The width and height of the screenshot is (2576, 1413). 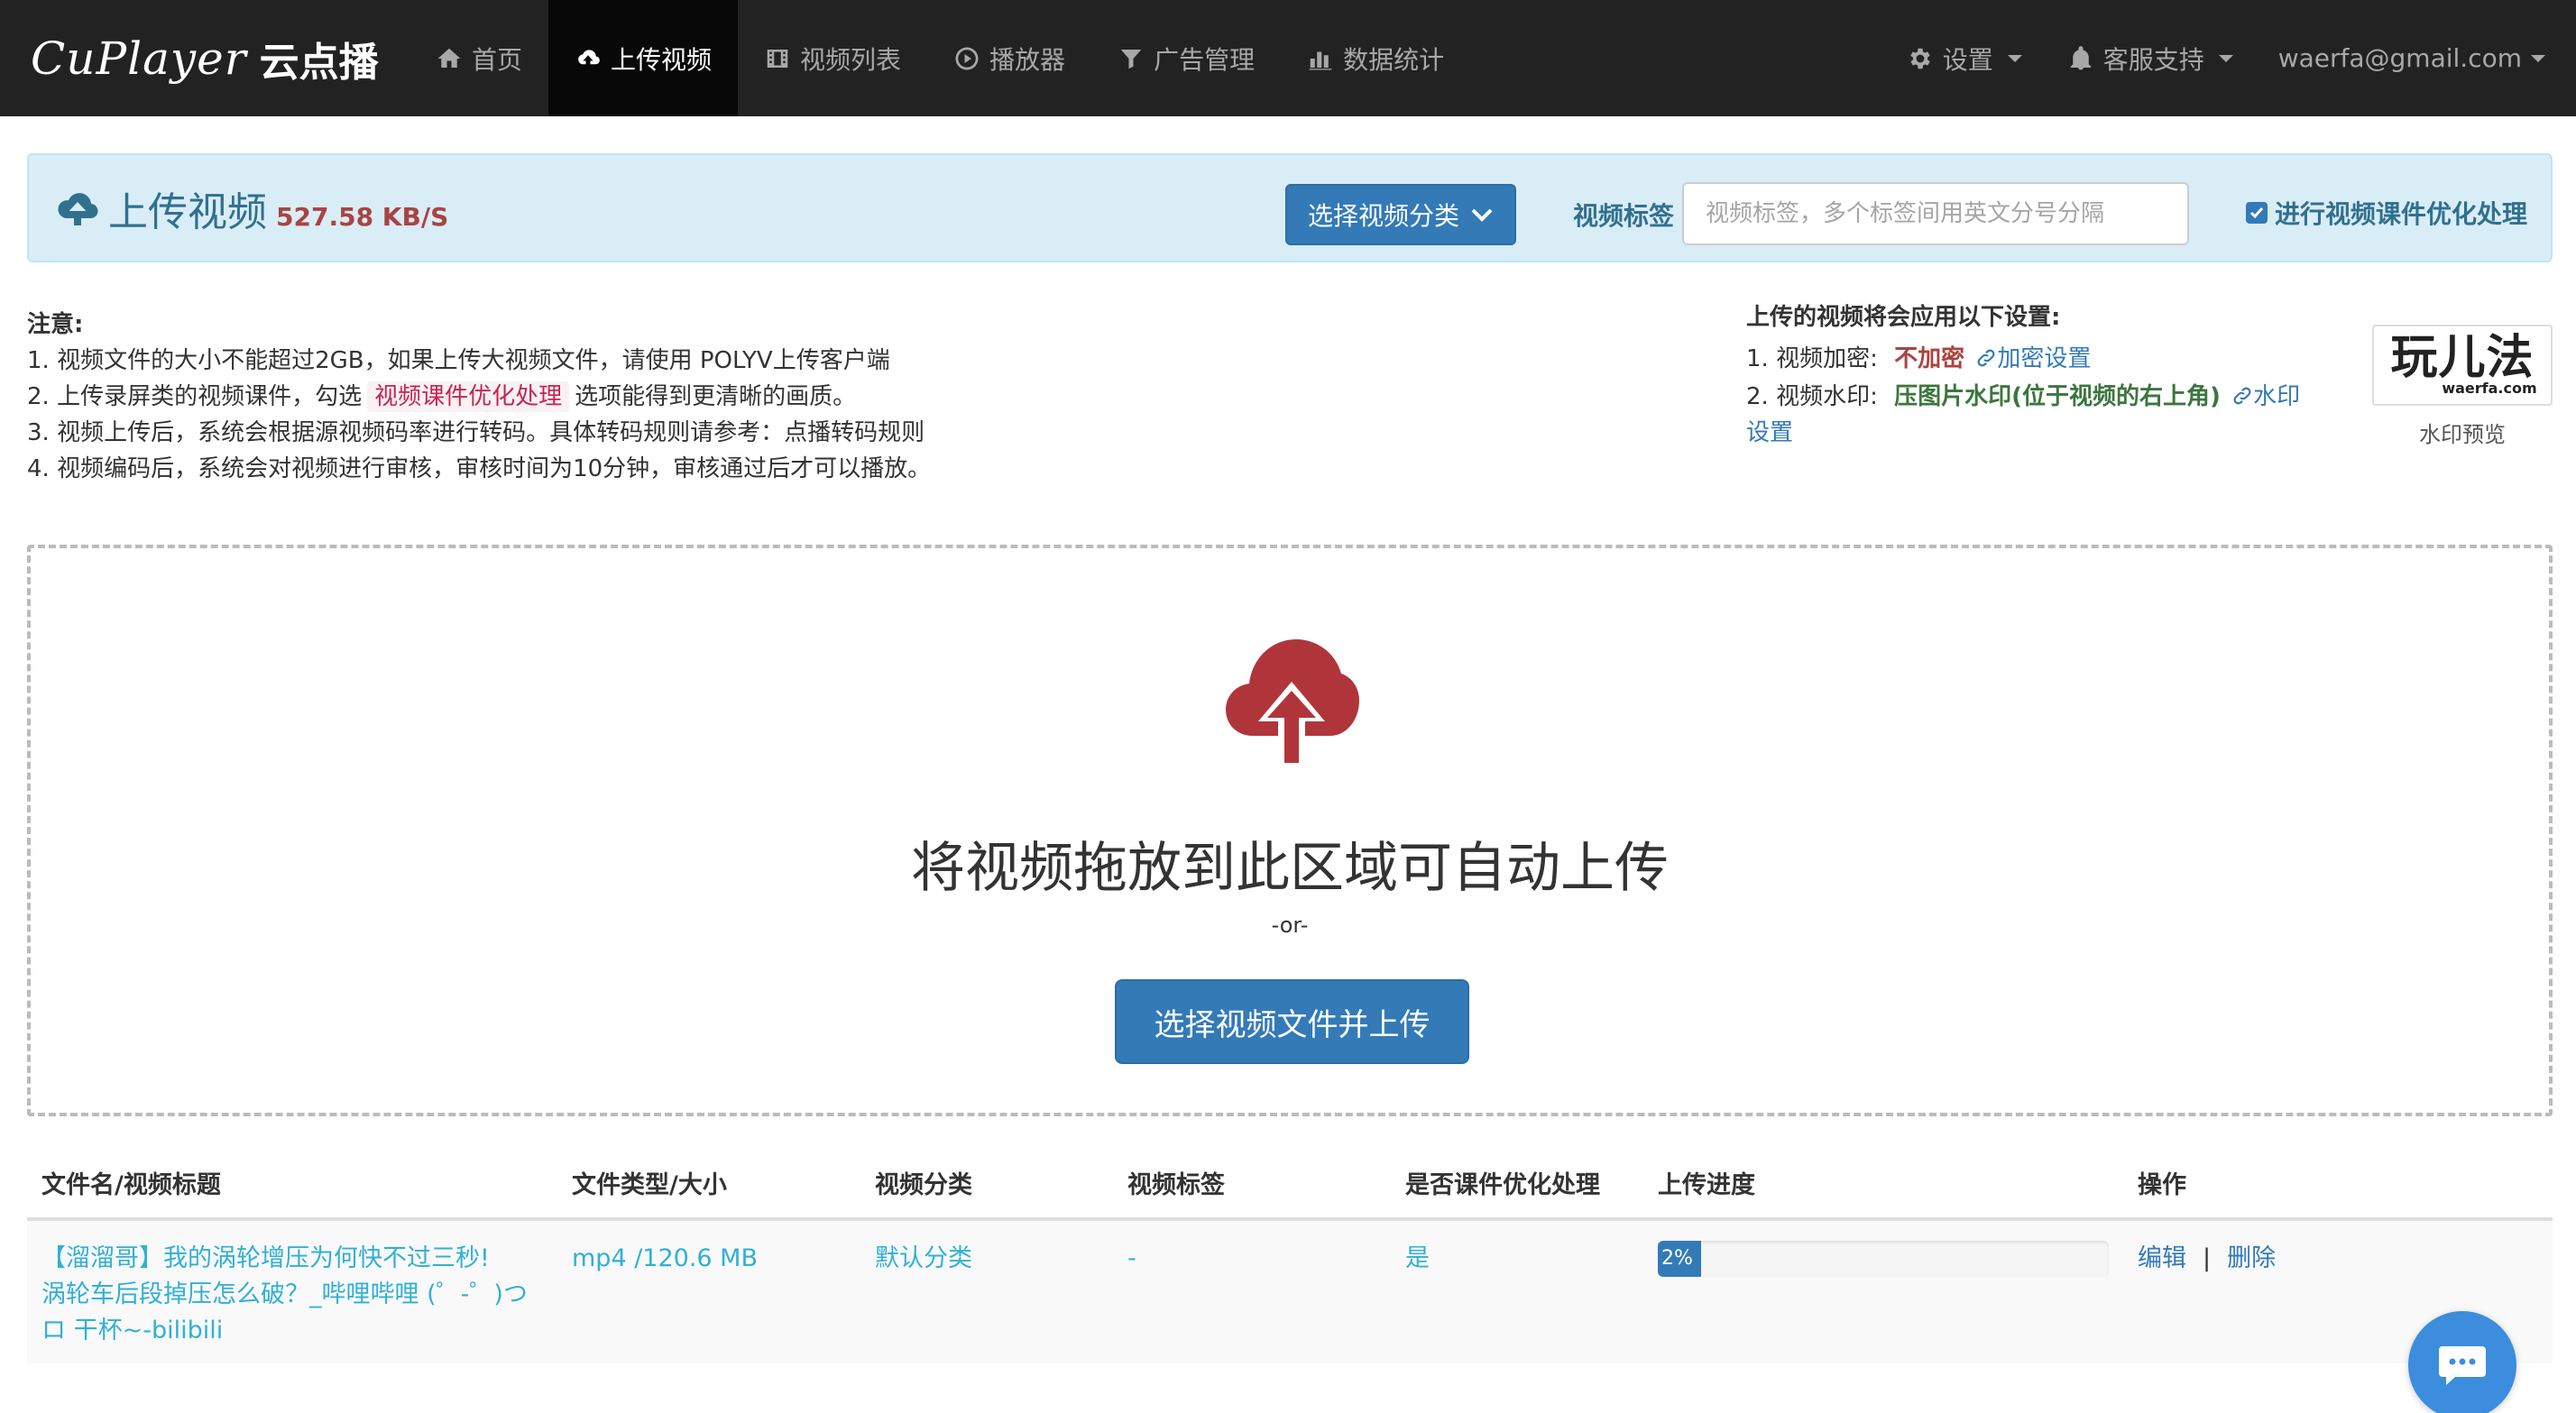 I want to click on nav-item-video-list: 视频列表, so click(x=832, y=58).